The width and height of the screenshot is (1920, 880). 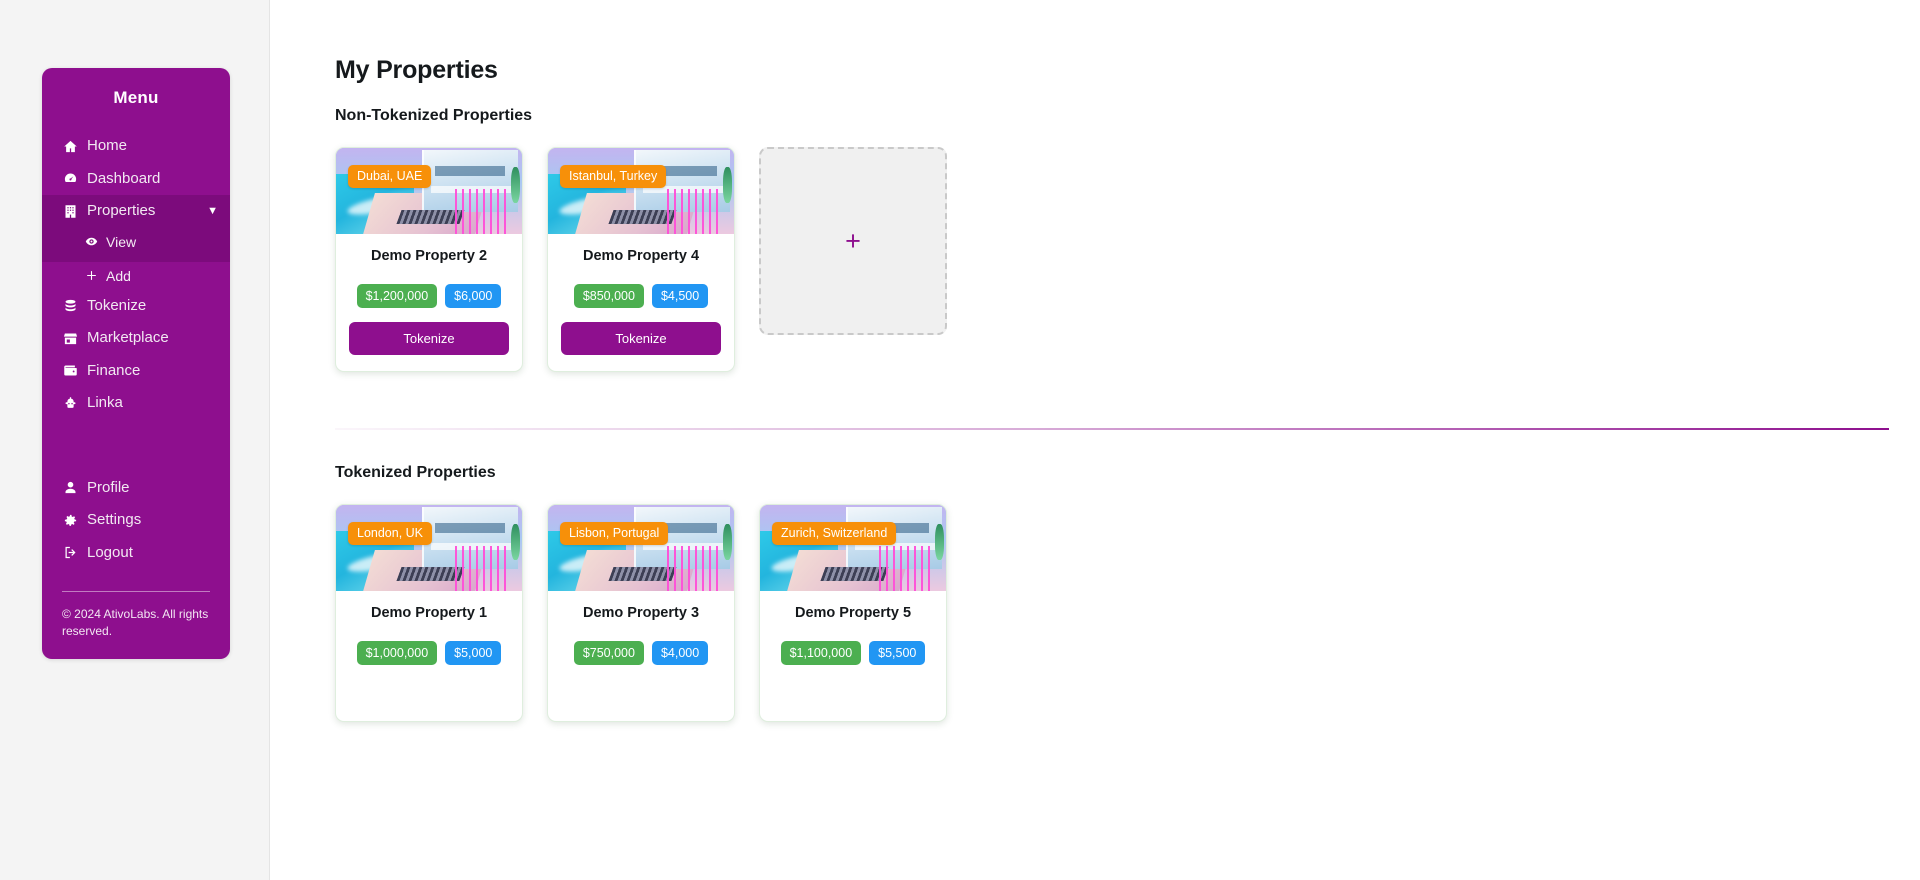 I want to click on page-title: My Properties, so click(x=416, y=70).